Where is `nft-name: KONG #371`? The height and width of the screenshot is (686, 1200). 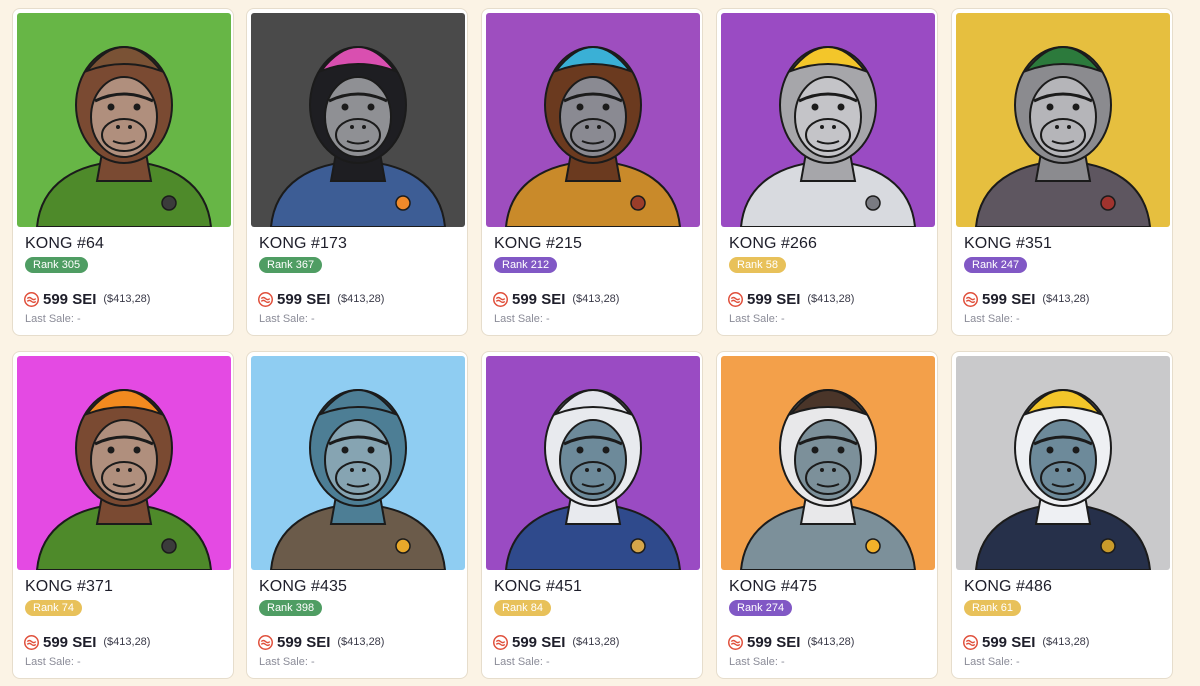
nft-name: KONG #371 is located at coordinates (69, 586).